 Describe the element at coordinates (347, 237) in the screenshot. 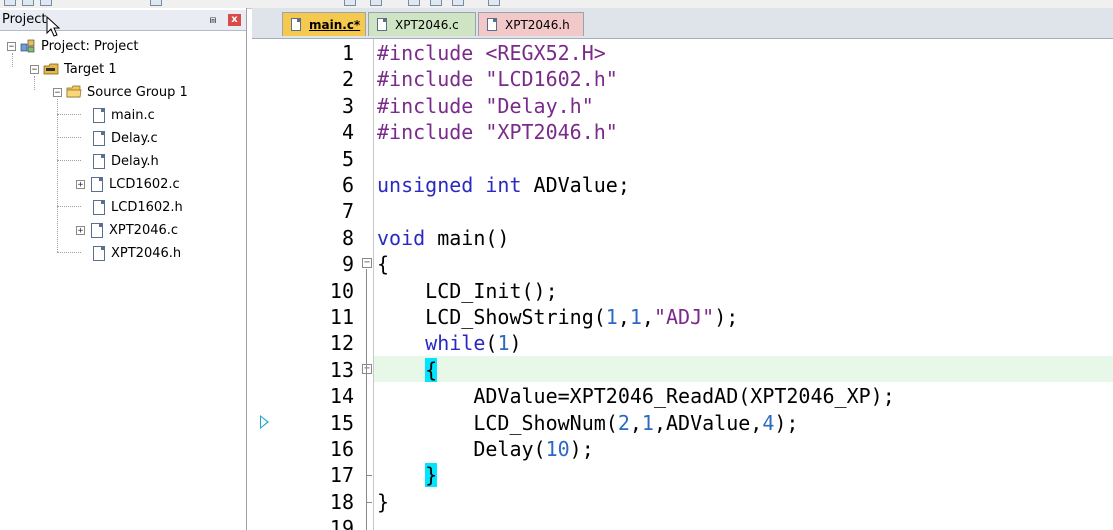

I see `line-number: 8` at that location.